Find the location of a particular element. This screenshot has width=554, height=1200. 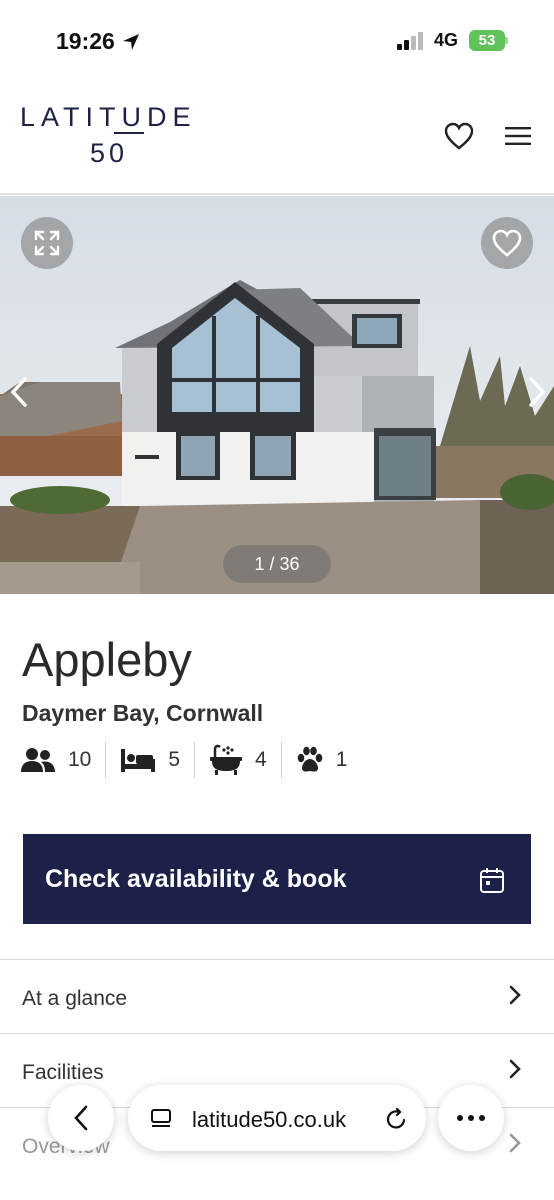

amenity-guests: 10 is located at coordinates (63, 760).